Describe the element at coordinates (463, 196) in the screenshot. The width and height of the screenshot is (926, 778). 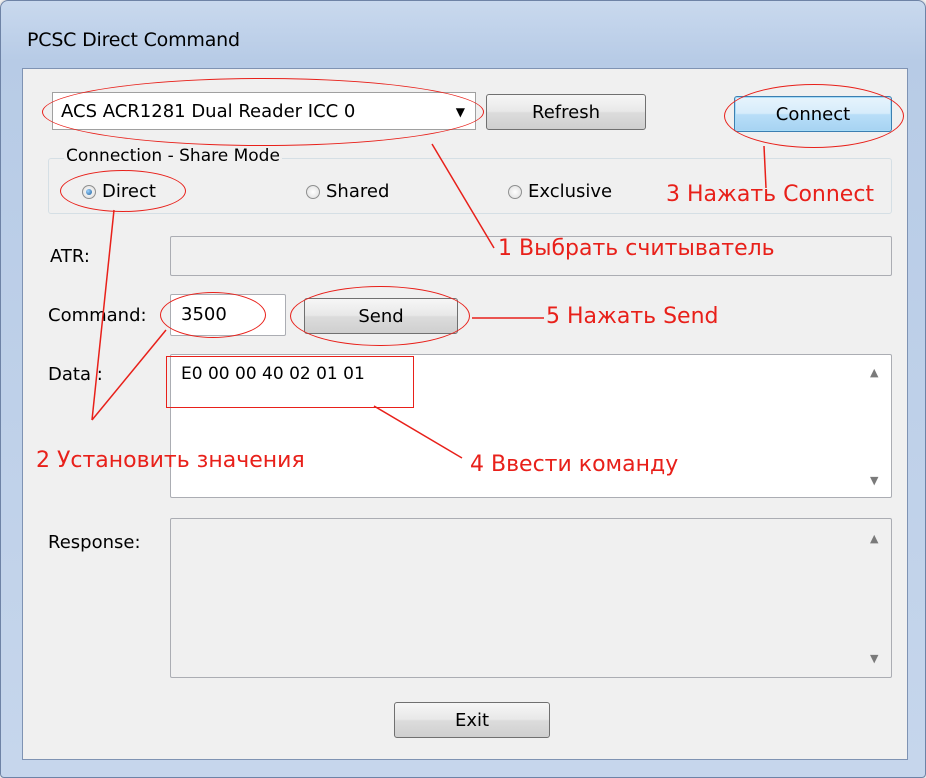
I see `connector-step1` at that location.